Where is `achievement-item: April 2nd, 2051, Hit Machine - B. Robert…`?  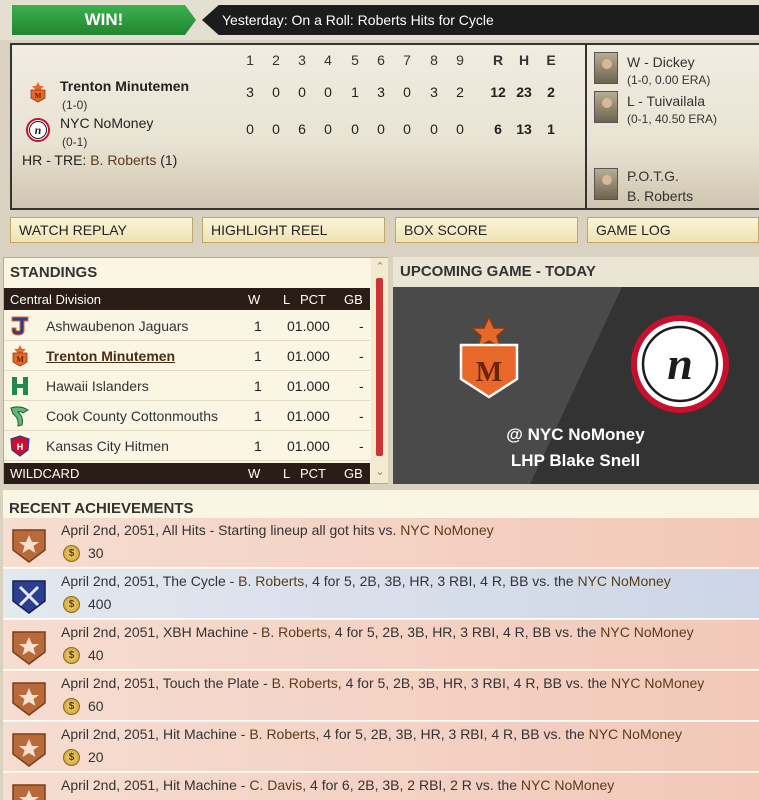 achievement-item: April 2nd, 2051, Hit Machine - B. Robert… is located at coordinates (381, 747).